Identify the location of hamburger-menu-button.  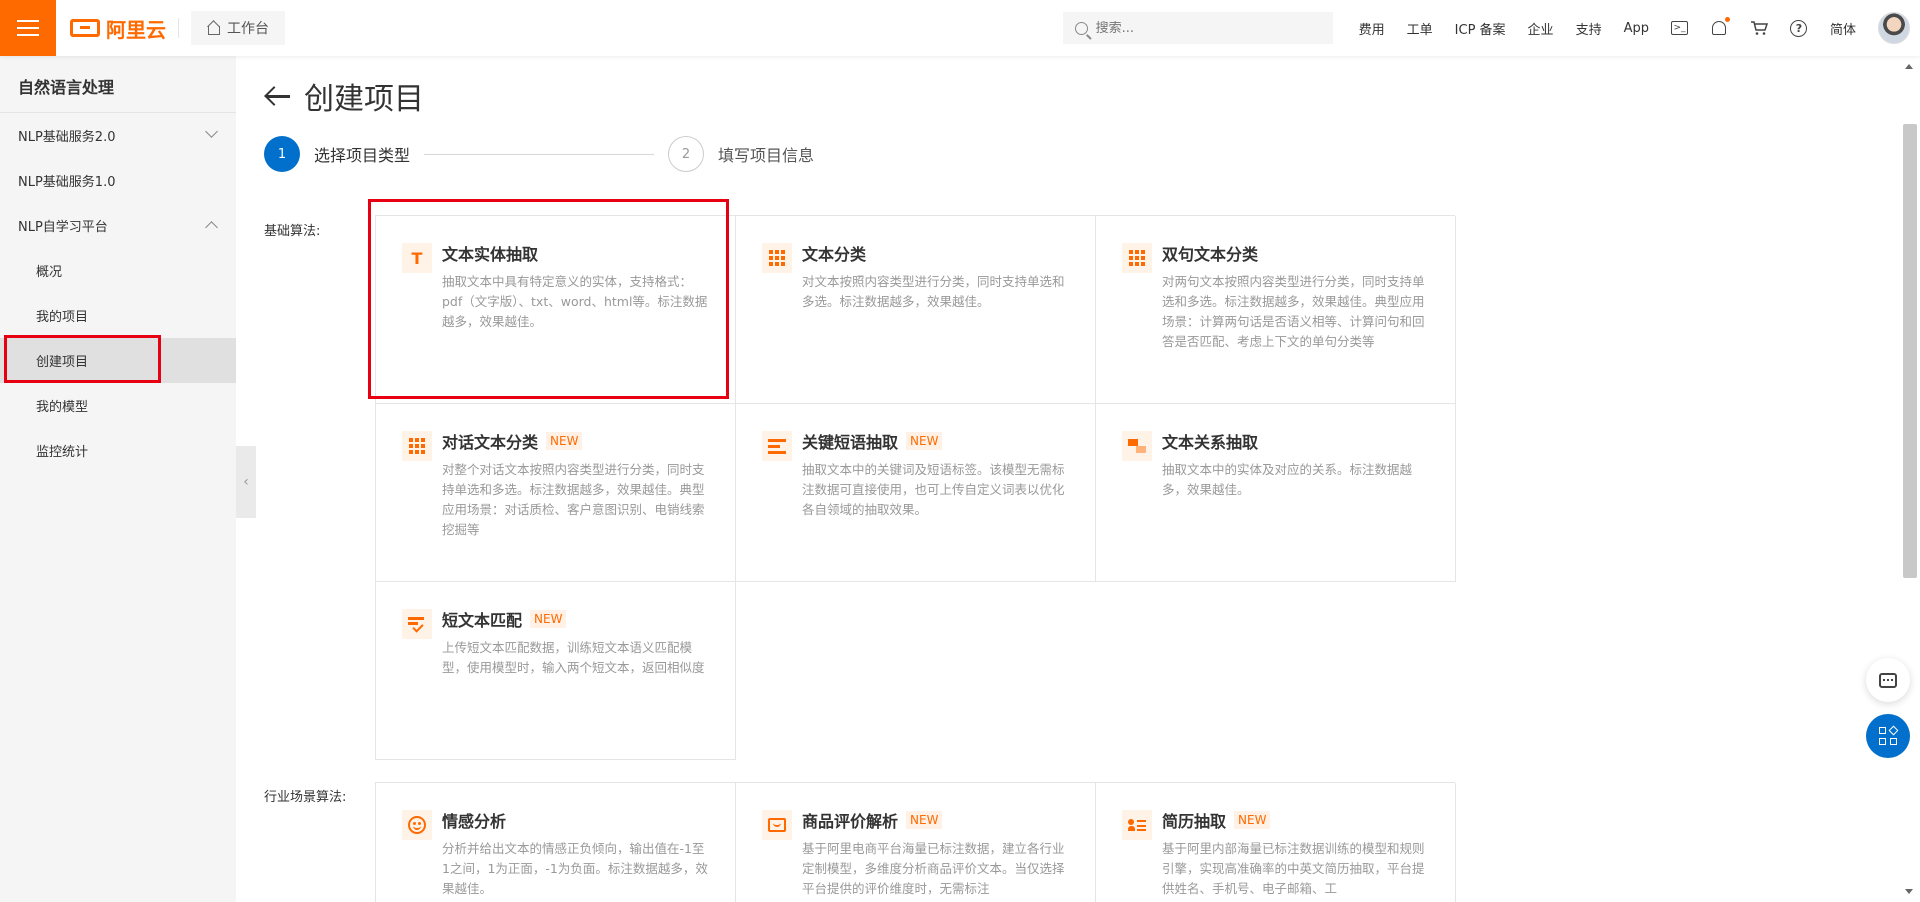
(28, 28).